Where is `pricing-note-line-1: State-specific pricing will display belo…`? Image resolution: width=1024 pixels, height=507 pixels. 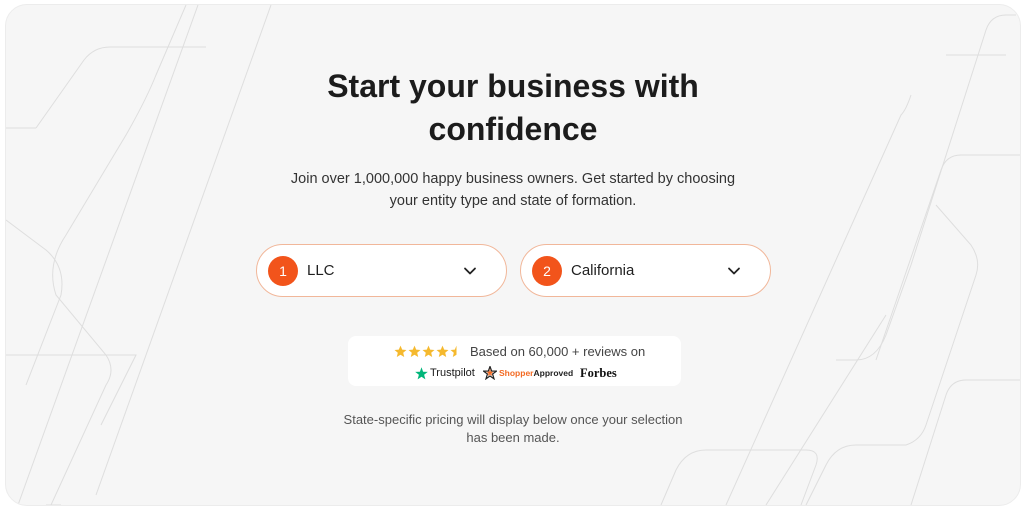 pricing-note-line-1: State-specific pricing will display belo… is located at coordinates (513, 419).